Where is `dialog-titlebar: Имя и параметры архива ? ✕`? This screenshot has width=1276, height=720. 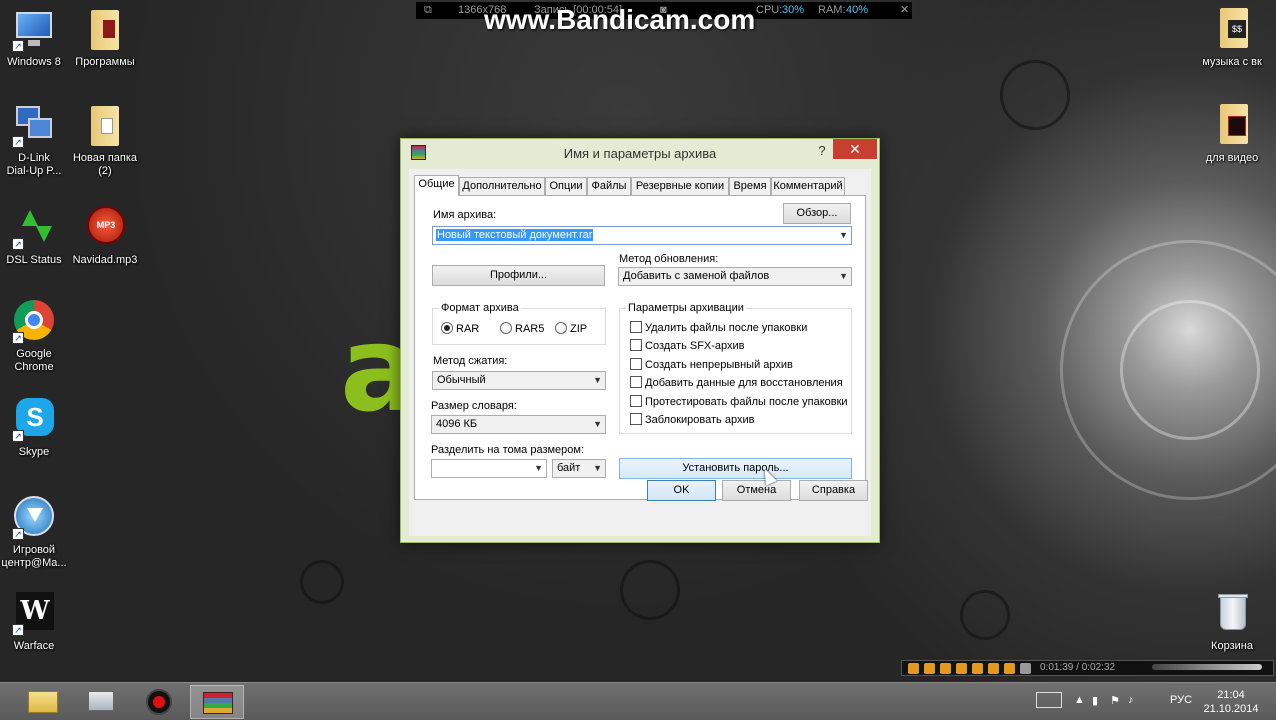 dialog-titlebar: Имя и параметры архива ? ✕ is located at coordinates (640, 153).